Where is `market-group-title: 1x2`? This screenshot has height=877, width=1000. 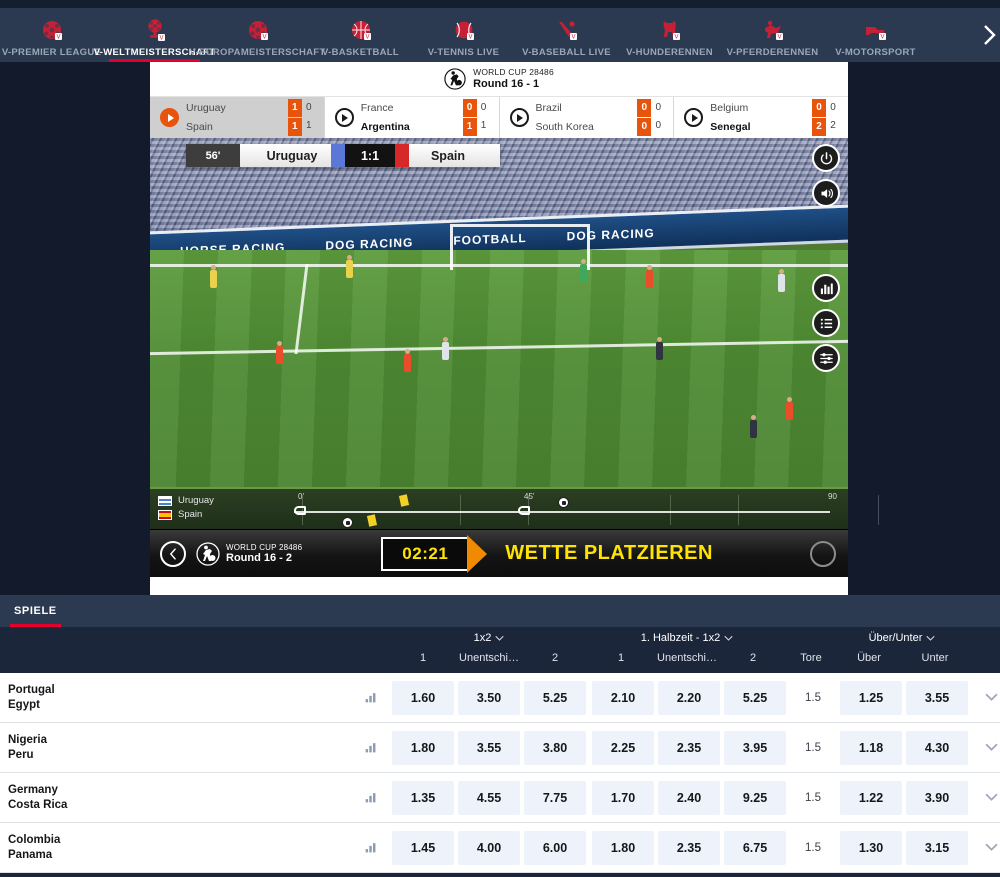 market-group-title: 1x2 is located at coordinates (489, 638).